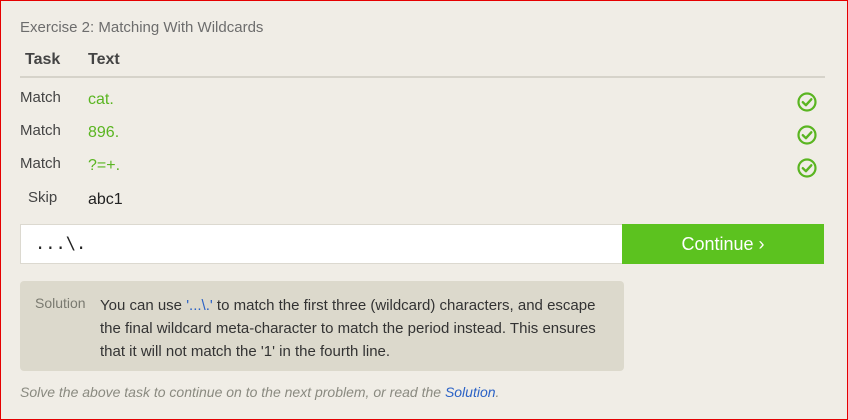  What do you see at coordinates (101, 99) in the screenshot?
I see `row-text: cat.` at bounding box center [101, 99].